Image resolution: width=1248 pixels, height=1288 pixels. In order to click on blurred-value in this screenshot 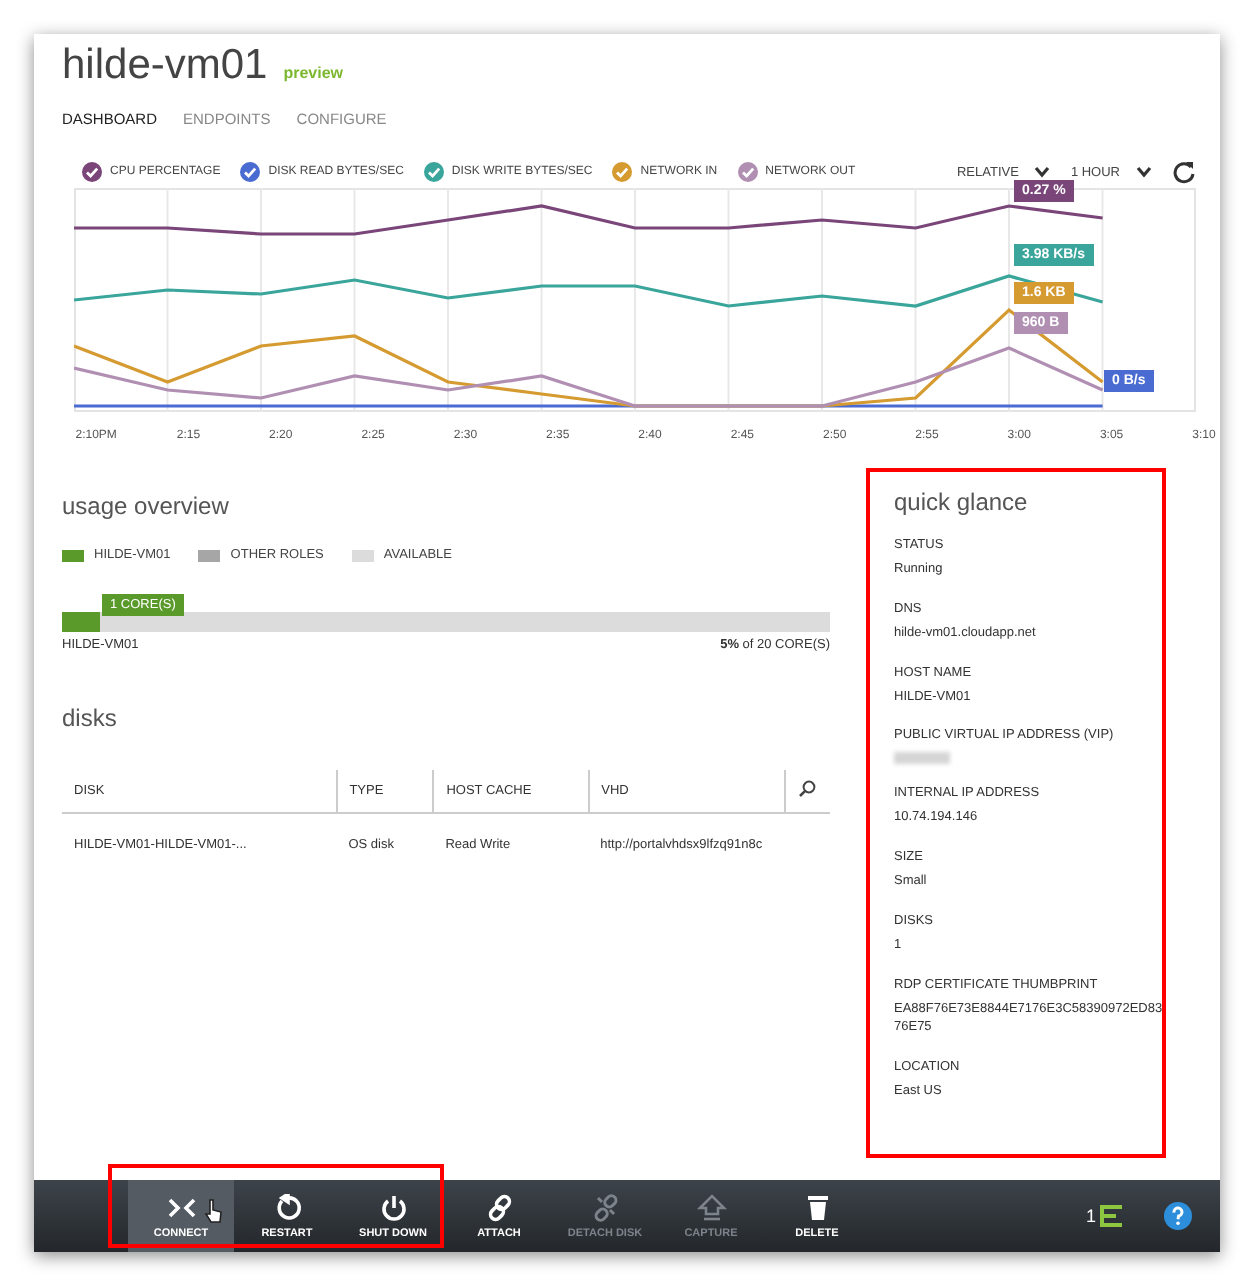, I will do `click(922, 758)`.